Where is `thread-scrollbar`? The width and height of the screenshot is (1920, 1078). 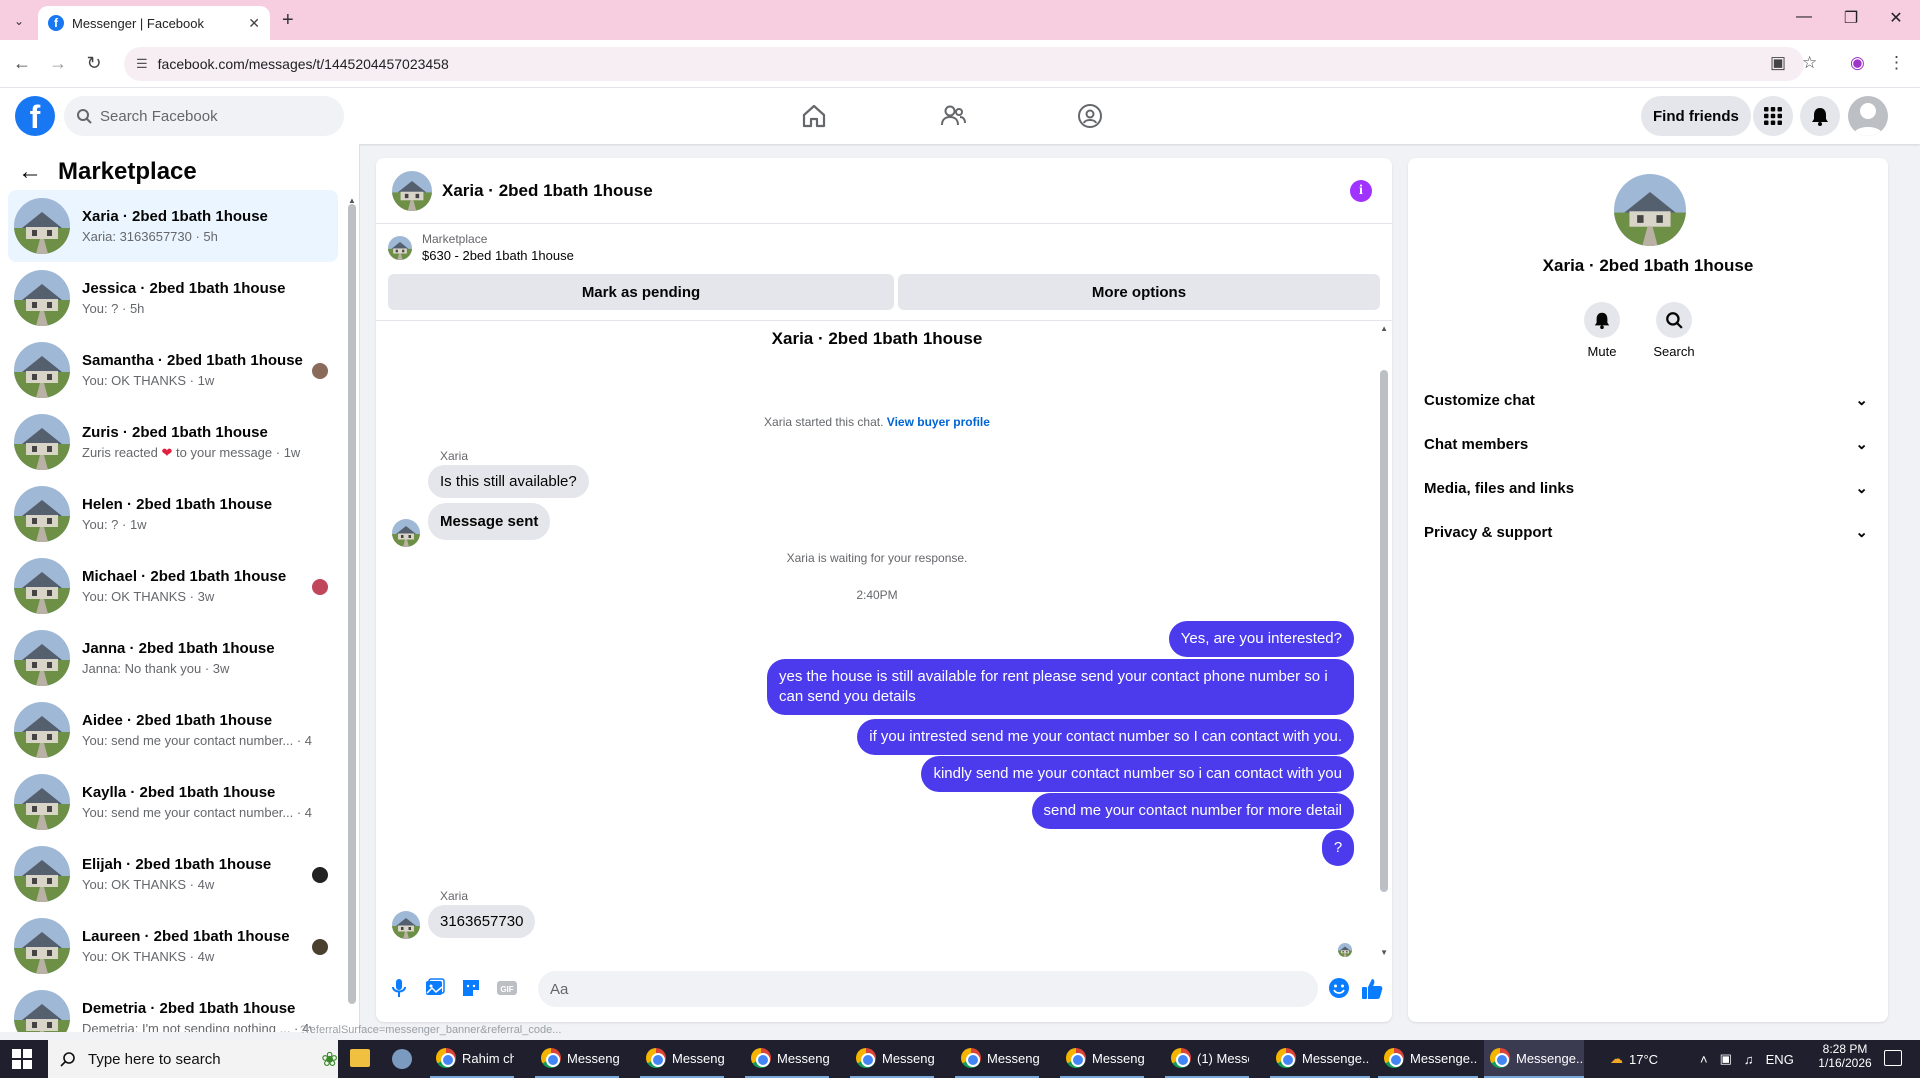 thread-scrollbar is located at coordinates (1384, 631).